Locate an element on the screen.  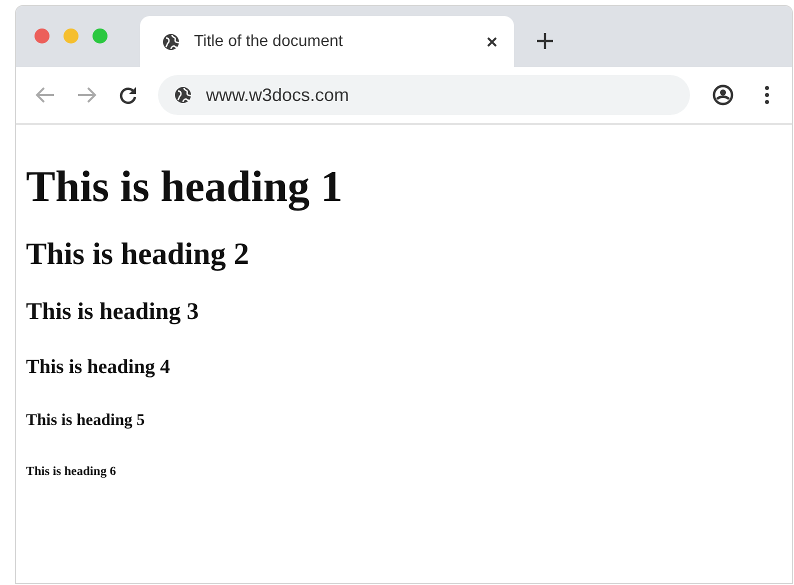
heading: This is heading 3 is located at coordinates (113, 312).